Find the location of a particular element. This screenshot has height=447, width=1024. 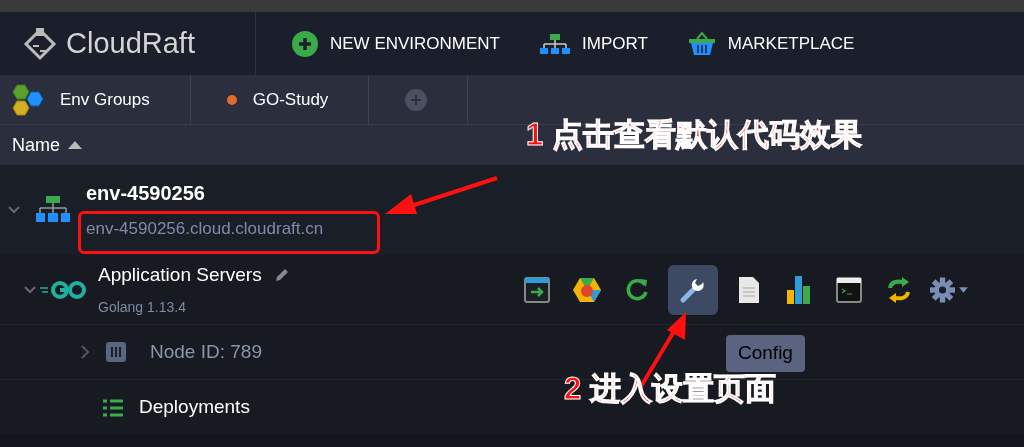

deployments-label: Deployments is located at coordinates (194, 407).